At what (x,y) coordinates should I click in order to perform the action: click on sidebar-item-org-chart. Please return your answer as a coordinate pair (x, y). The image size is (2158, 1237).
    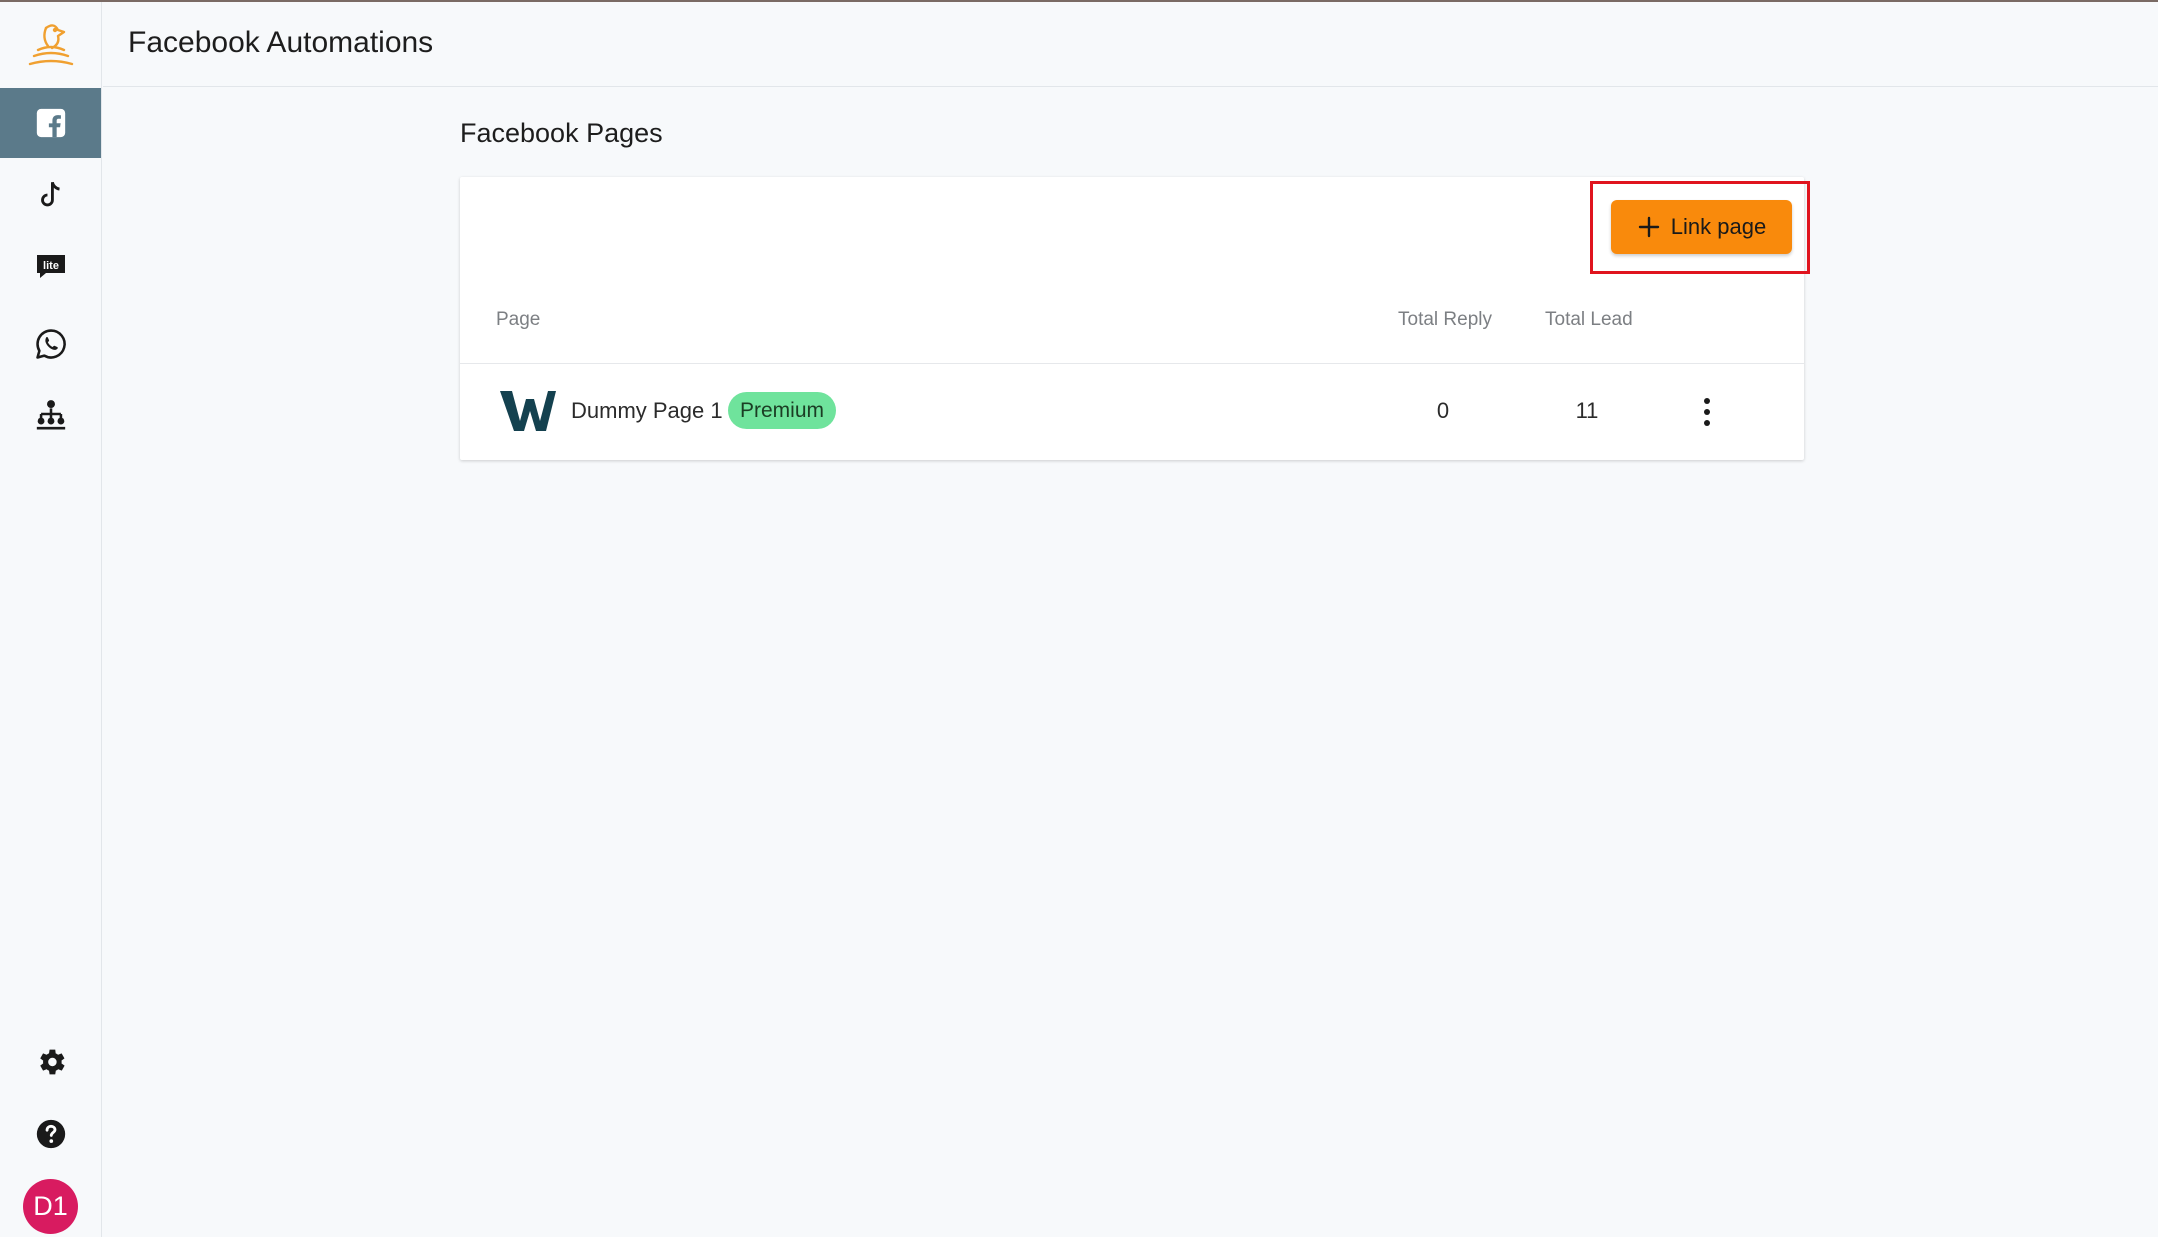
    Looking at the image, I should click on (50, 414).